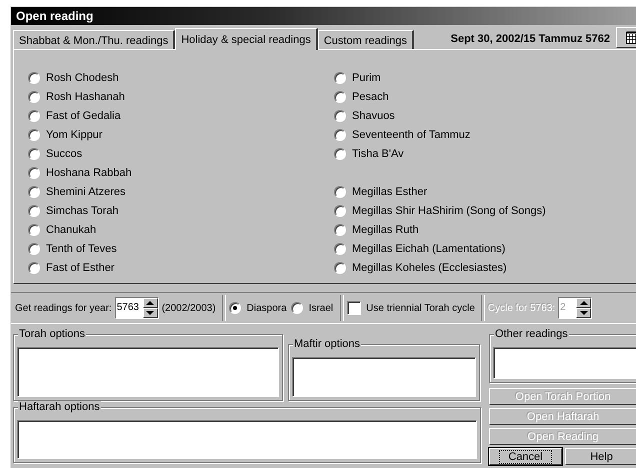 This screenshot has height=468, width=636. I want to click on radio-label: Diaspora, so click(266, 308).